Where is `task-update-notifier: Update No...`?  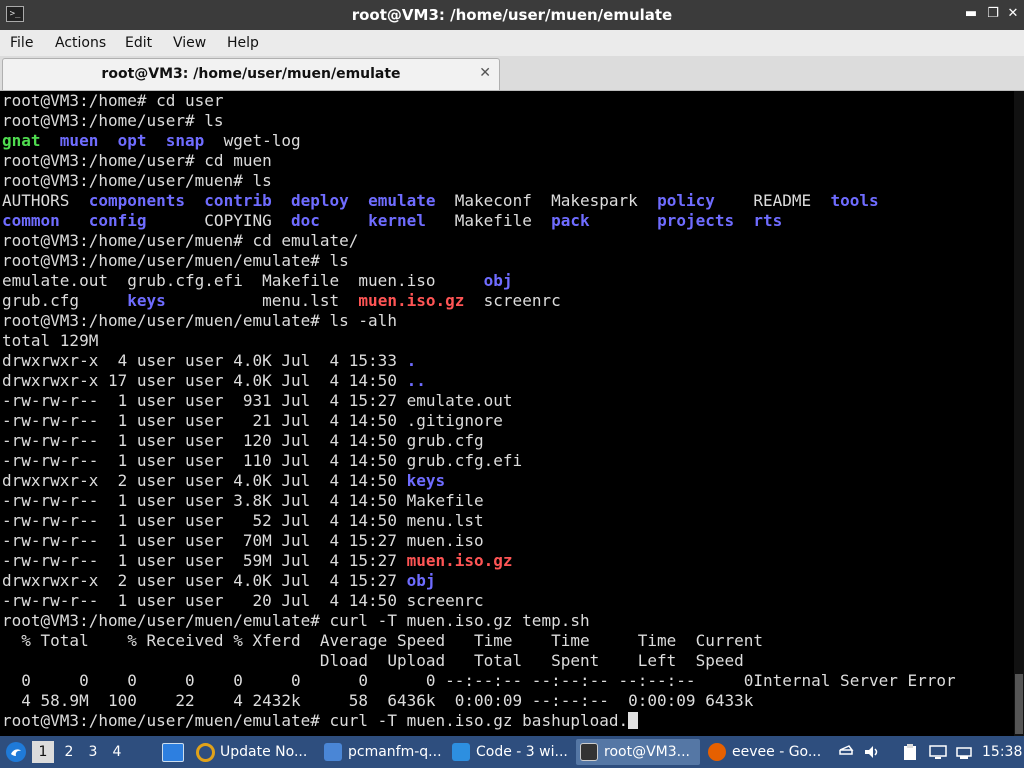 task-update-notifier: Update No... is located at coordinates (254, 752).